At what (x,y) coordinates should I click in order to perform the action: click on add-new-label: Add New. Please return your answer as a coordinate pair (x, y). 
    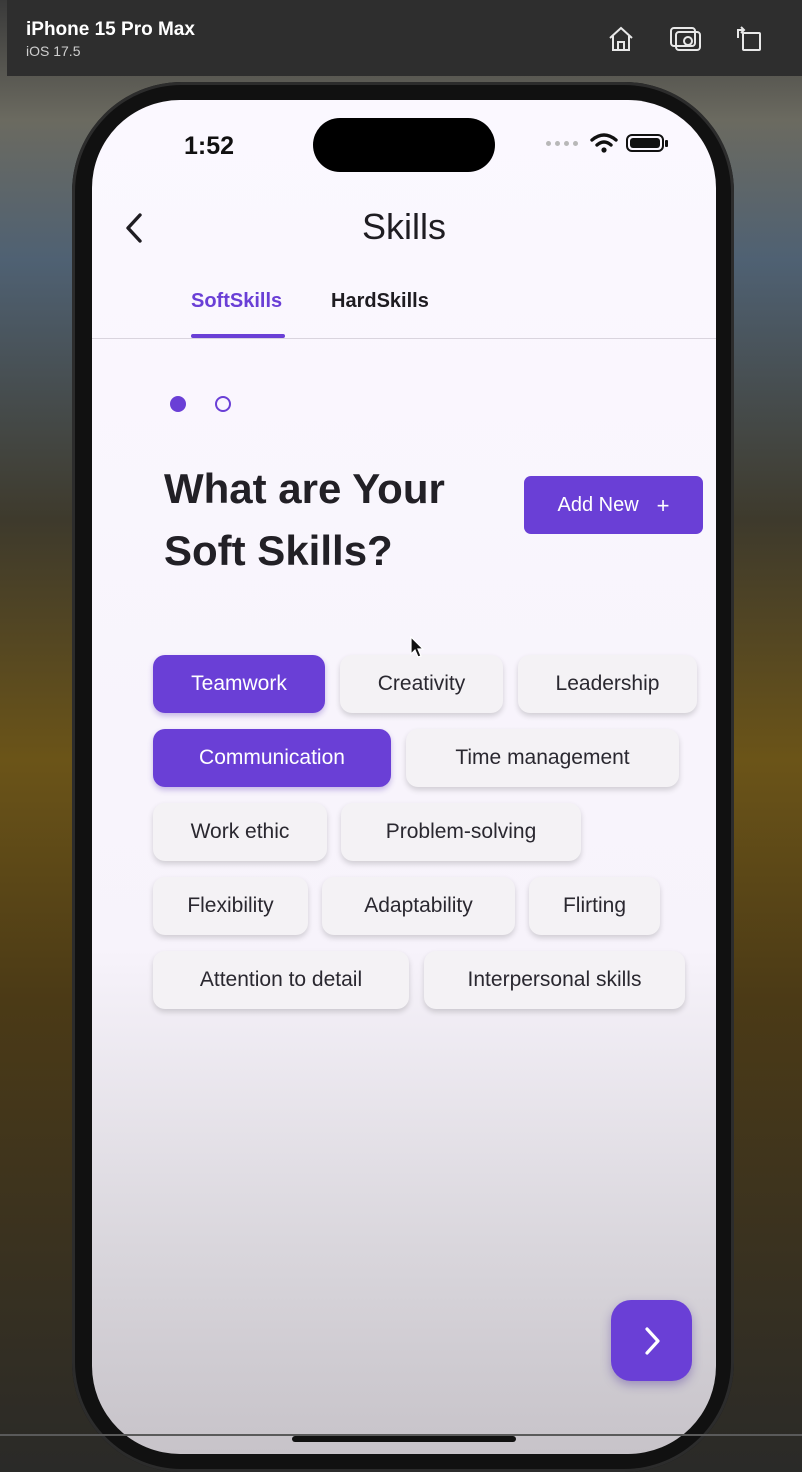
    Looking at the image, I should click on (598, 504).